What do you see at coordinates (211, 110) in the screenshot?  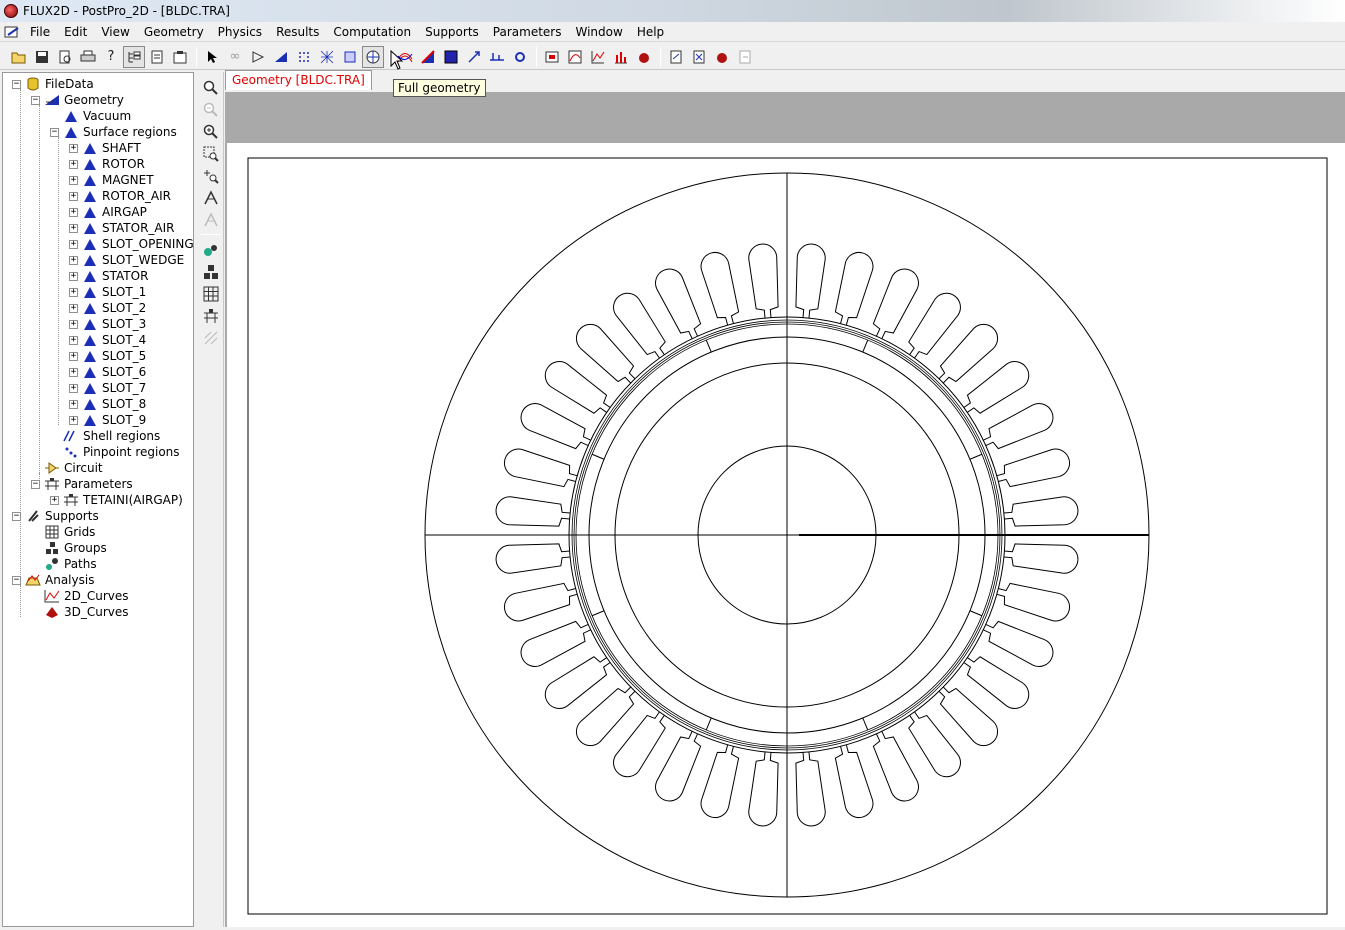 I see `zoom-out-icon` at bounding box center [211, 110].